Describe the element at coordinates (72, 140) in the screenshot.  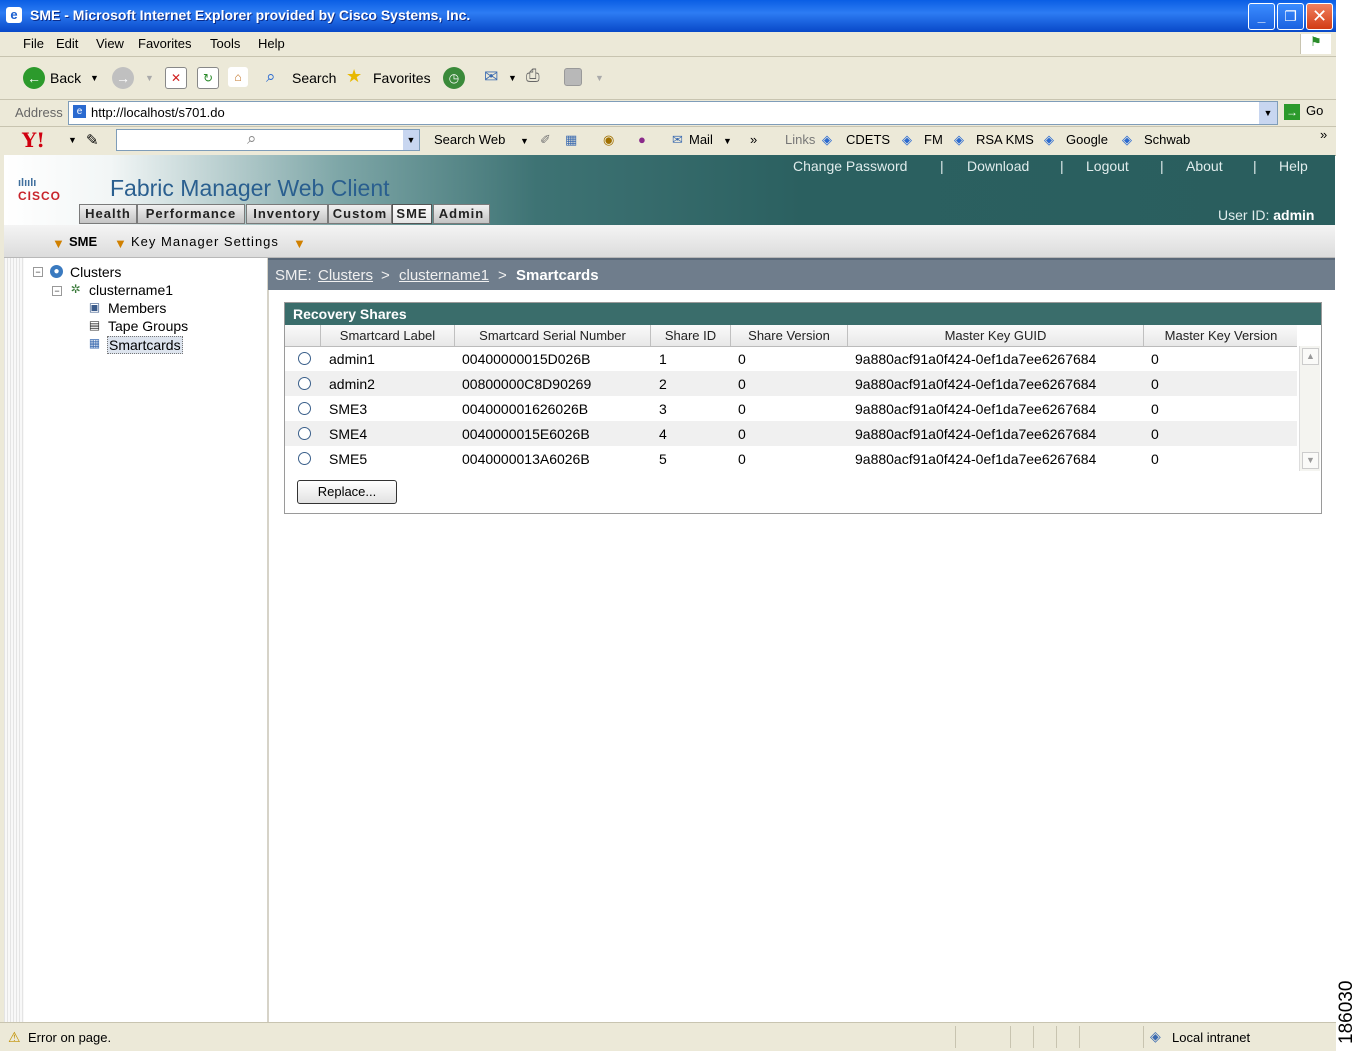
I see `yahoo-dropdown-icon: ▼` at that location.